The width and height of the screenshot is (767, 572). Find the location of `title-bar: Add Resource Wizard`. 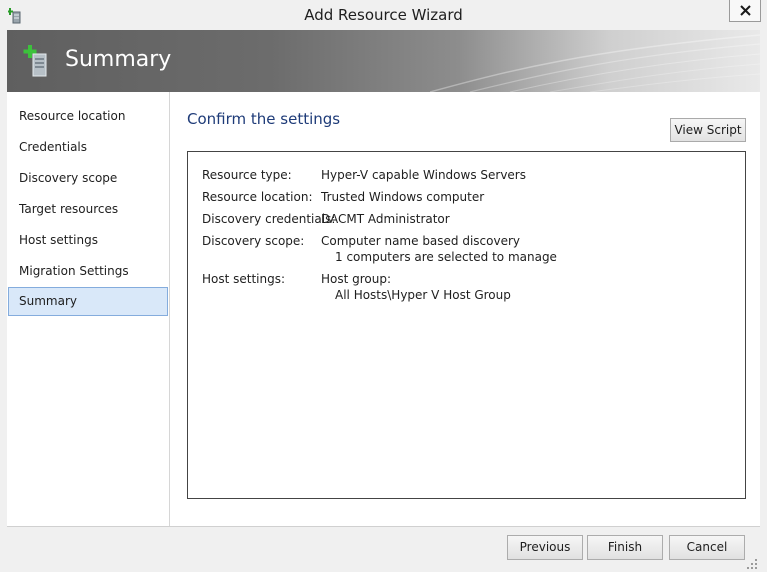

title-bar: Add Resource Wizard is located at coordinates (383, 15).